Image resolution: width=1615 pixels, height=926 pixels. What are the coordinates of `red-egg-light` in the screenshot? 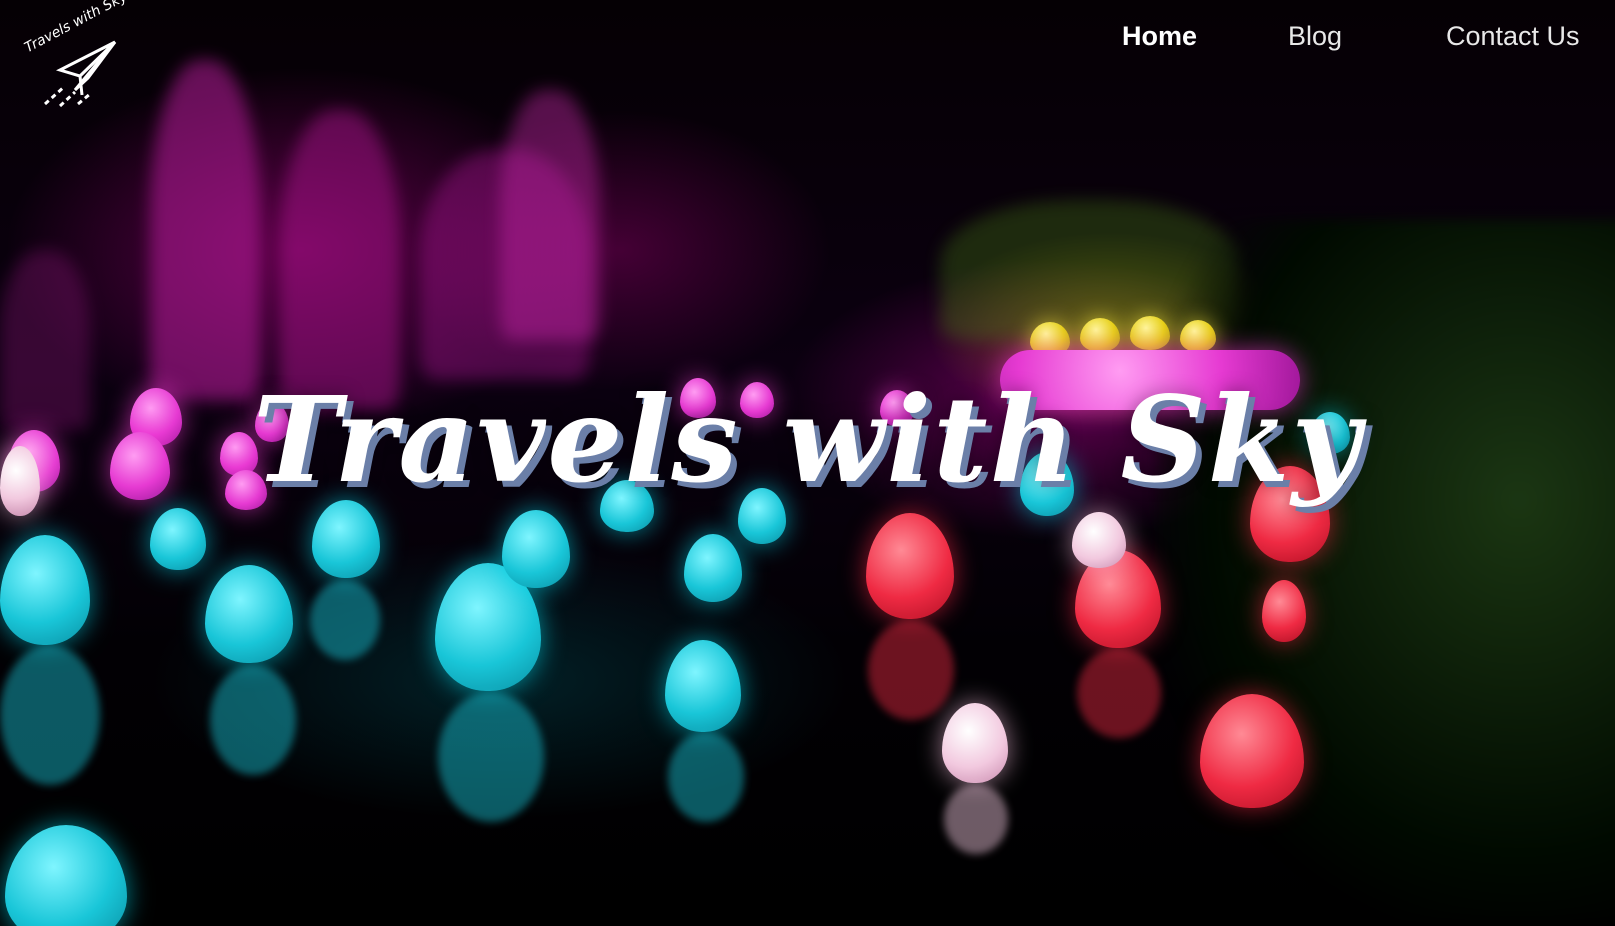 It's located at (910, 566).